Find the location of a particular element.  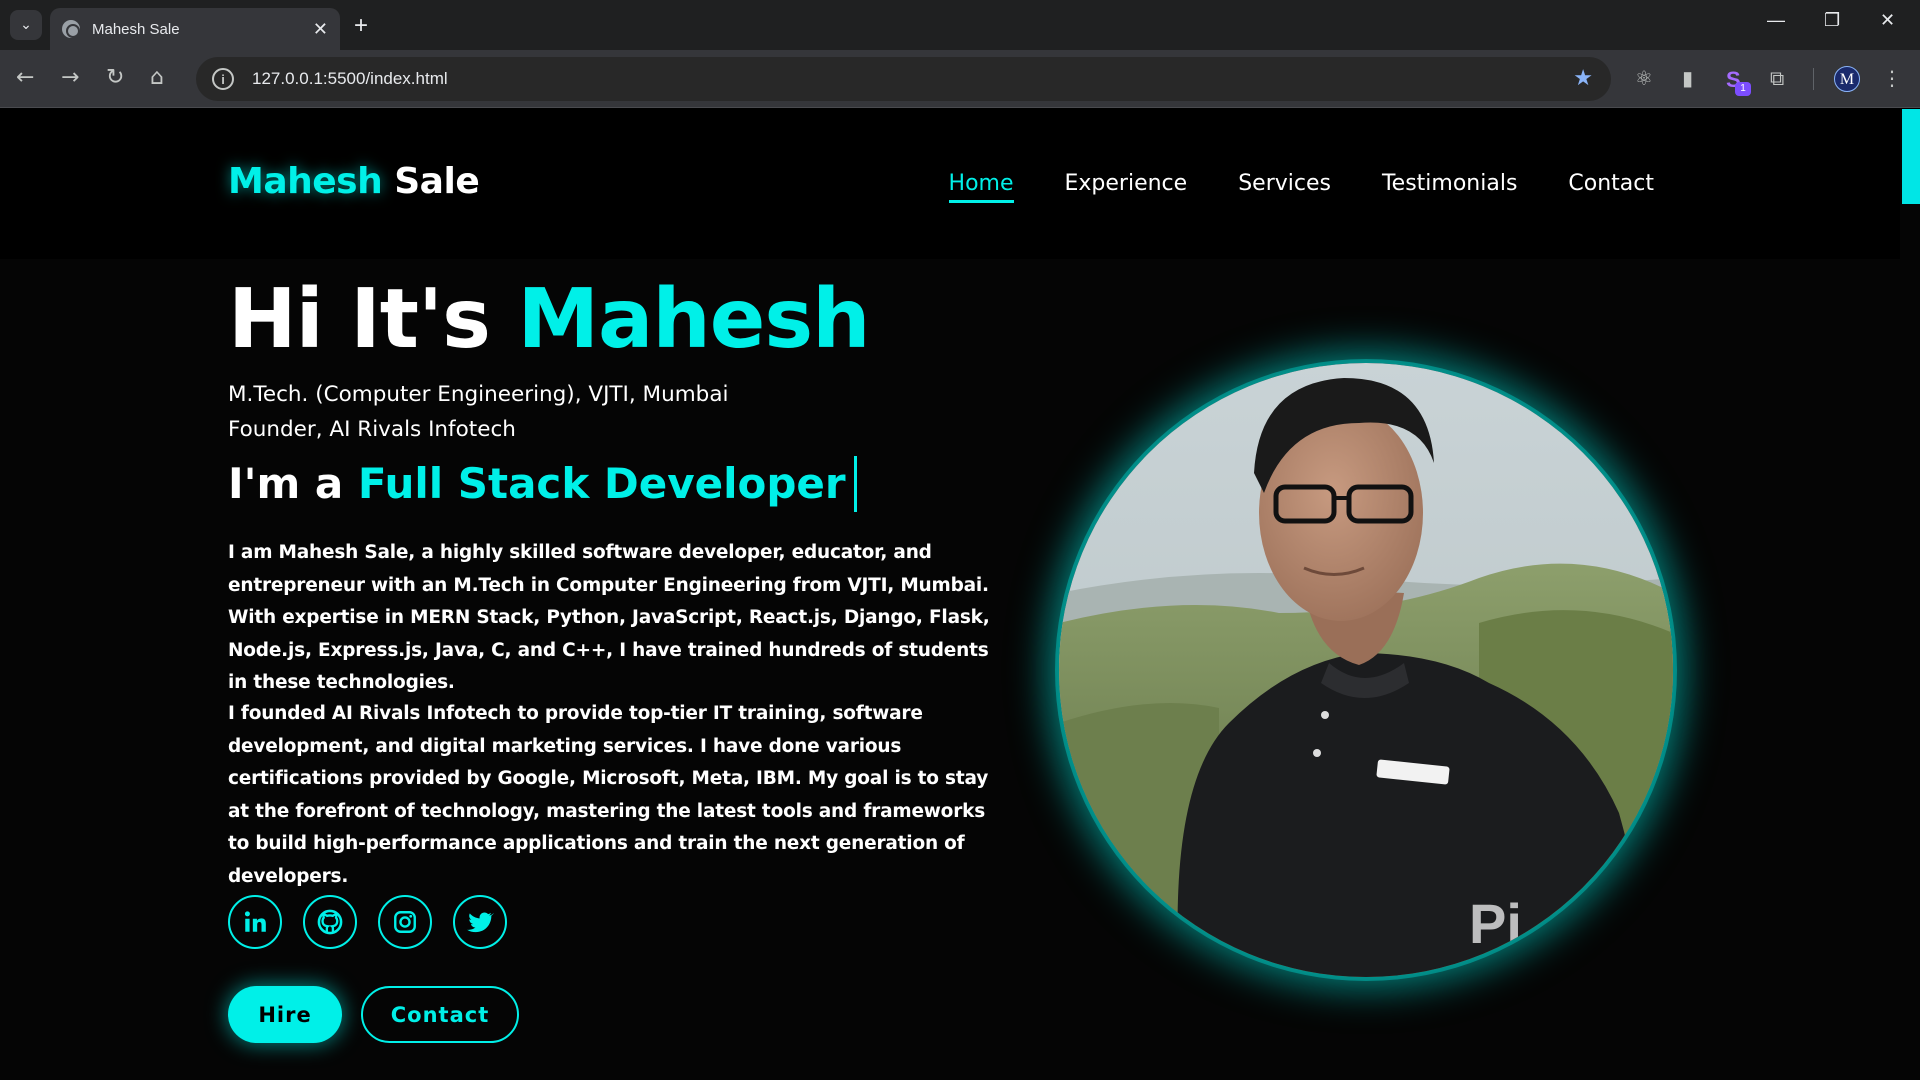

hero-subtitle-founder: Founder, AI Rivals Infotech is located at coordinates (372, 429).